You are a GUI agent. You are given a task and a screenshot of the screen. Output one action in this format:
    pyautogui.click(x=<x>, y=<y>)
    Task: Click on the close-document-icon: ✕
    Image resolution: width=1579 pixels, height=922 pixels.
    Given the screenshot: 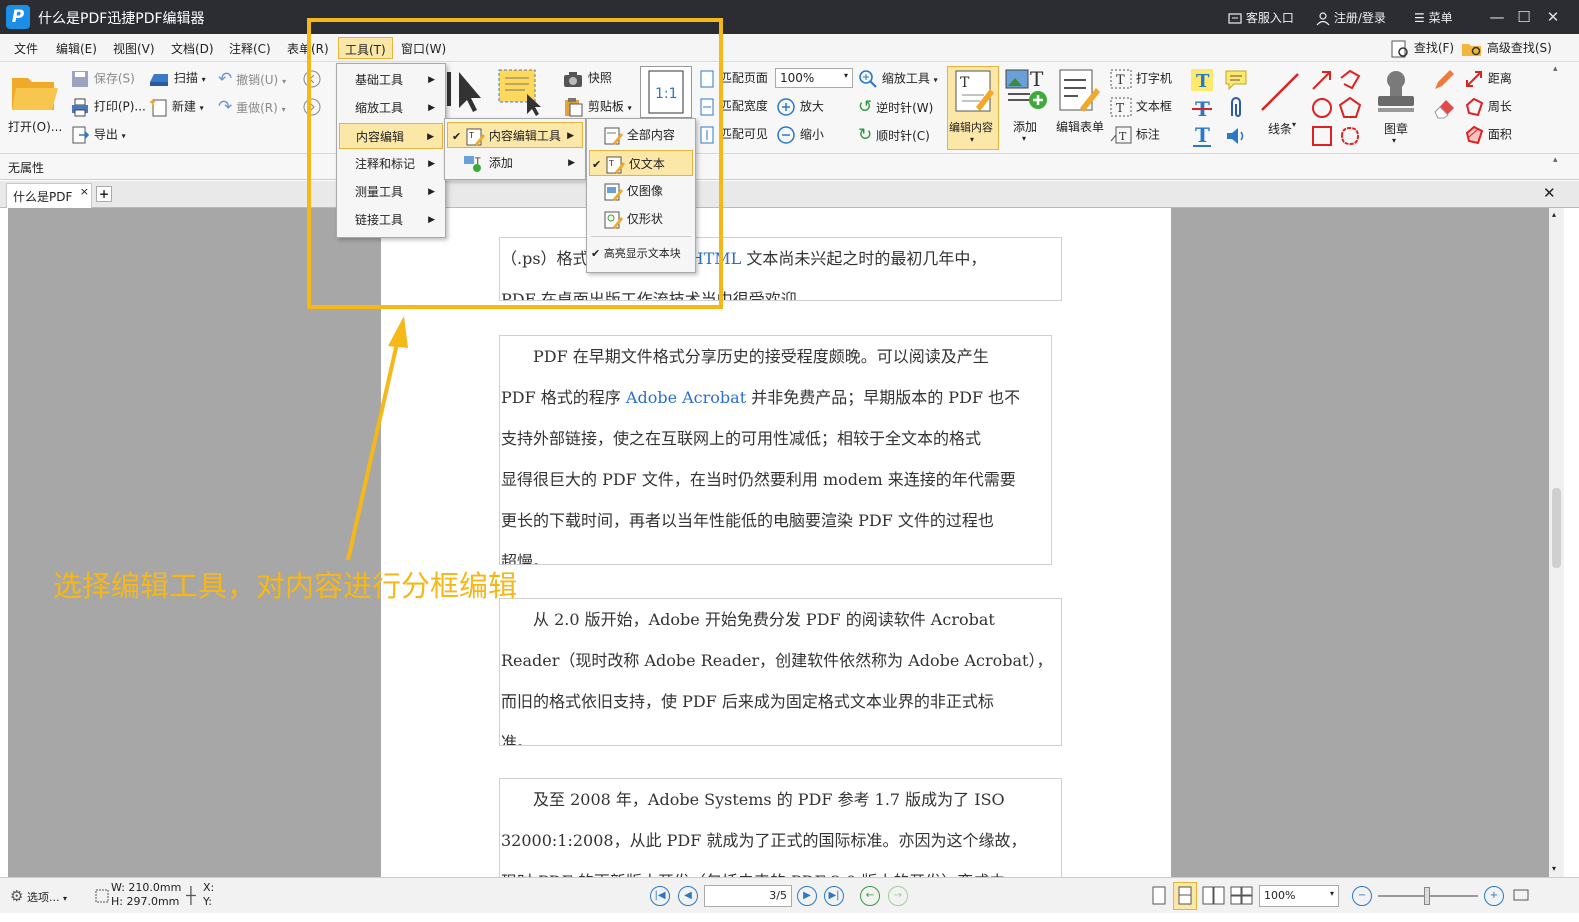 What is the action you would take?
    pyautogui.click(x=1549, y=193)
    